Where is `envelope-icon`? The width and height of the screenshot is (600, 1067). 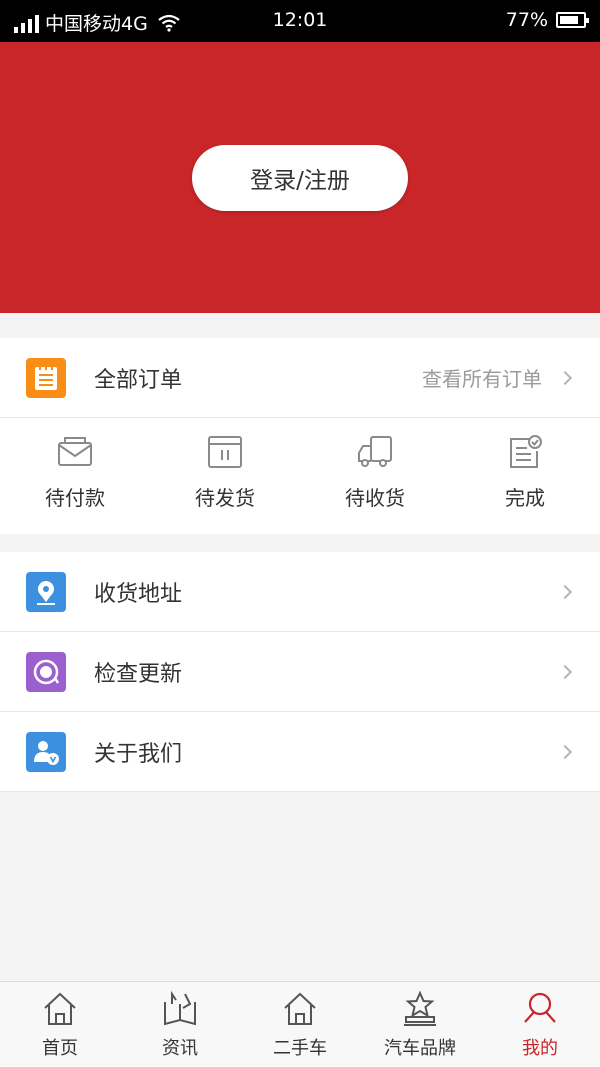 envelope-icon is located at coordinates (75, 451).